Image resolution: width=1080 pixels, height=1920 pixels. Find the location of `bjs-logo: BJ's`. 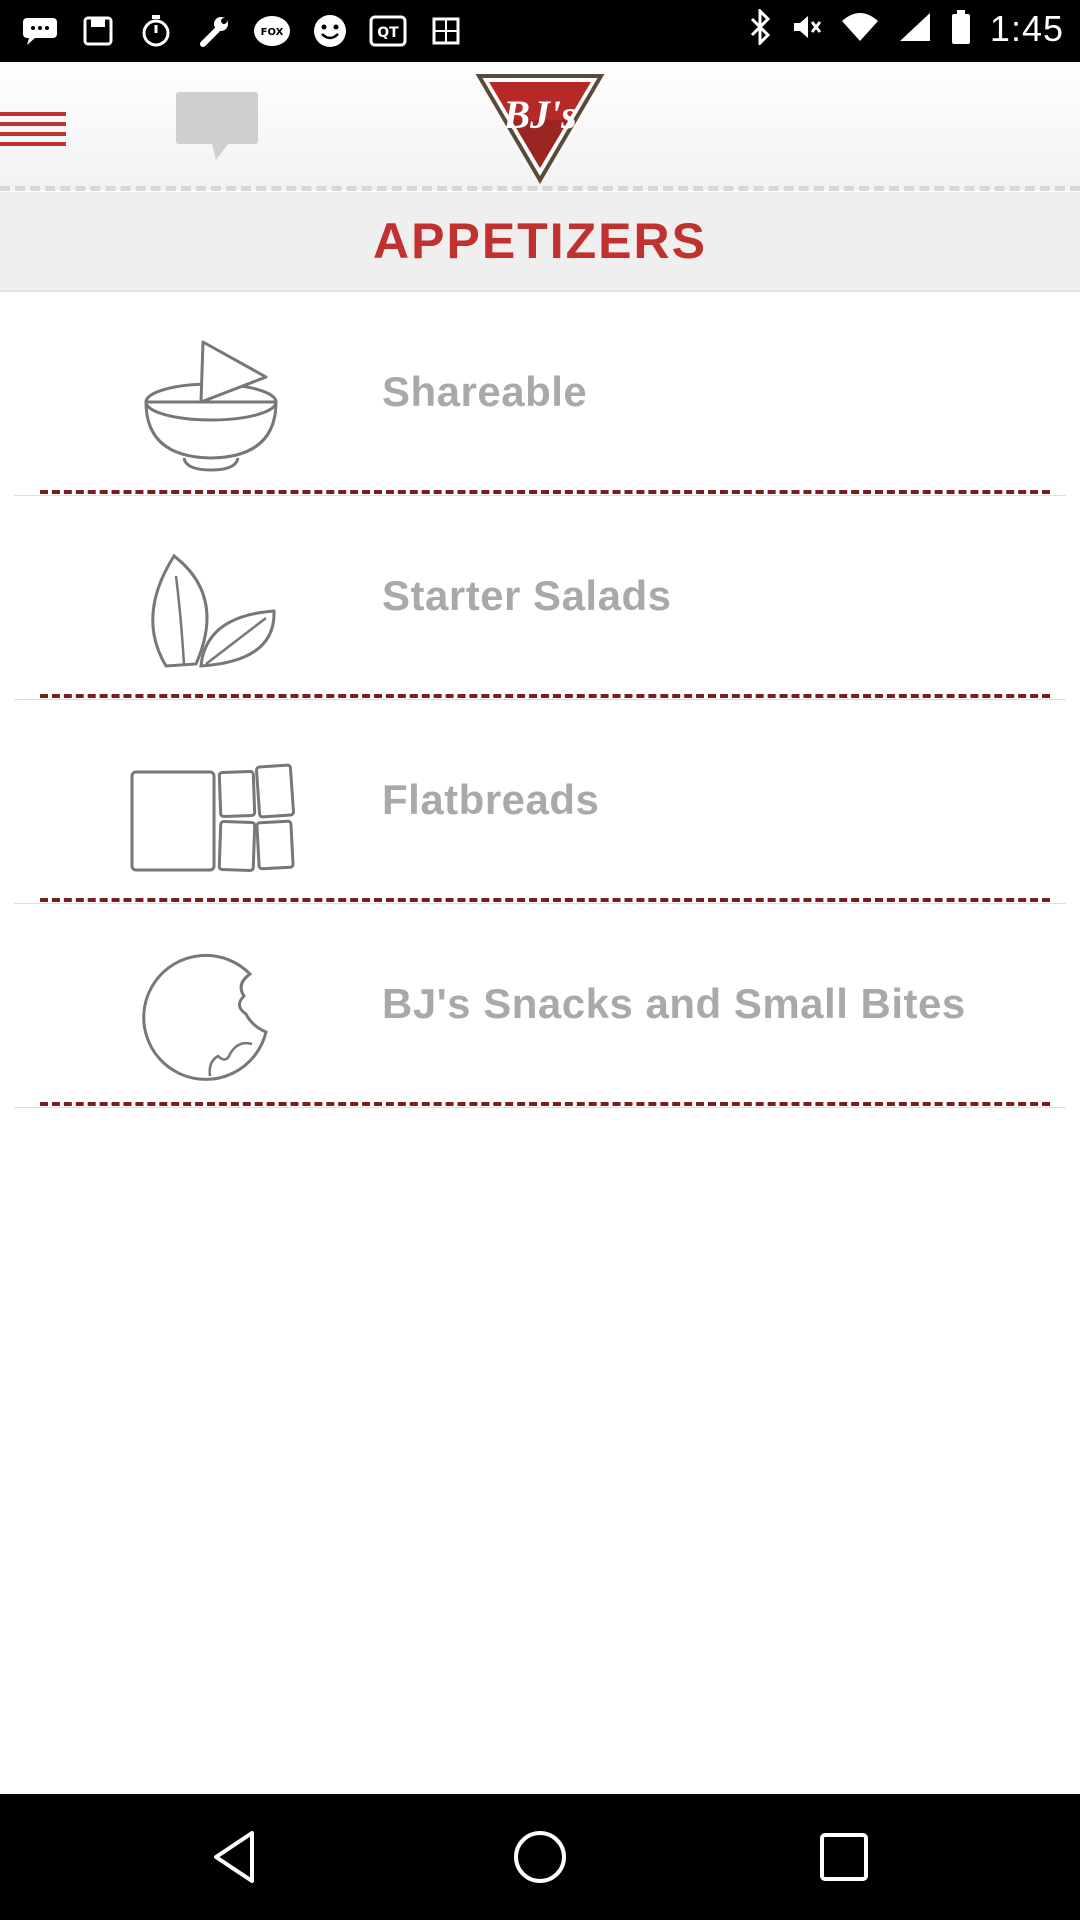

bjs-logo: BJ's is located at coordinates (540, 128).